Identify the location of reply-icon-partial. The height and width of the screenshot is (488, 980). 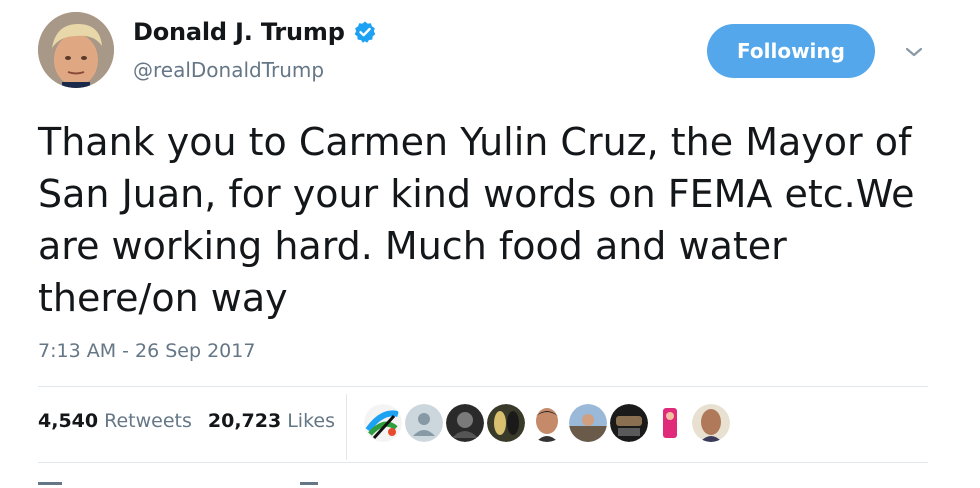
(50, 483).